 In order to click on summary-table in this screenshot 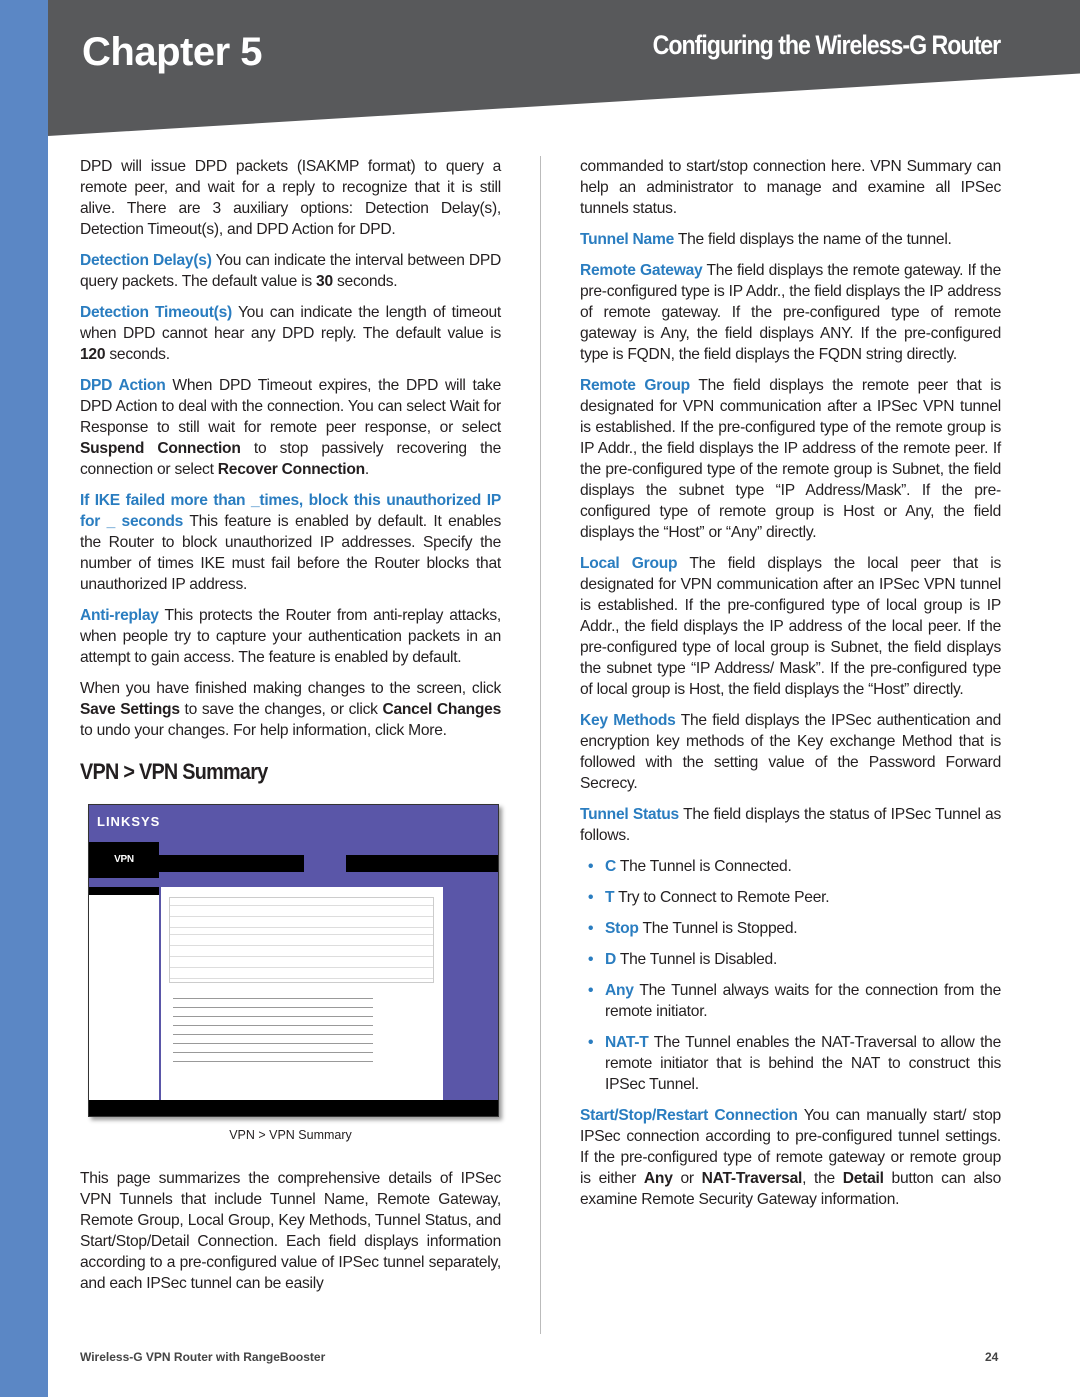, I will do `click(301, 940)`.